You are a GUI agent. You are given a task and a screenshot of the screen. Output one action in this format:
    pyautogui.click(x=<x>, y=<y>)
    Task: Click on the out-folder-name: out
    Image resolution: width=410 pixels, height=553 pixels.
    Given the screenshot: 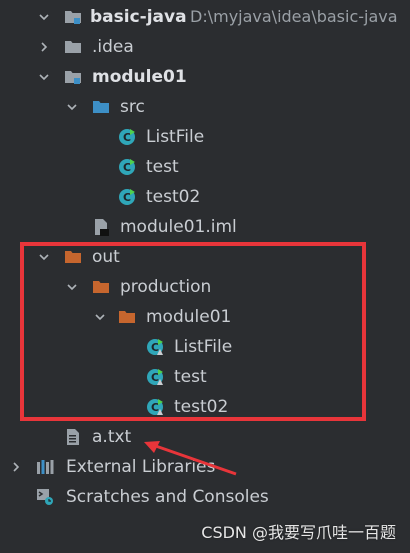 What is the action you would take?
    pyautogui.click(x=106, y=257)
    